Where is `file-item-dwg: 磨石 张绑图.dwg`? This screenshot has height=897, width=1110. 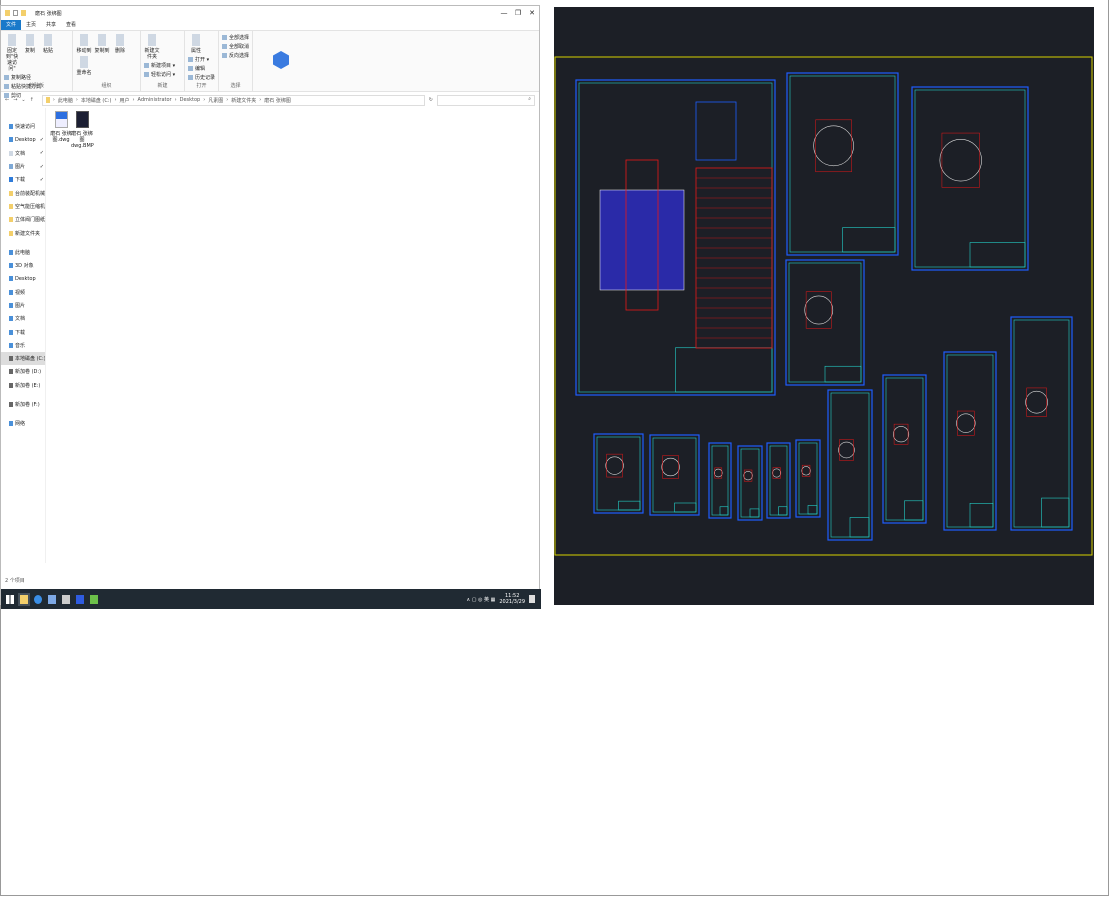
file-item-dwg: 磨石 张绑图.dwg is located at coordinates (61, 127).